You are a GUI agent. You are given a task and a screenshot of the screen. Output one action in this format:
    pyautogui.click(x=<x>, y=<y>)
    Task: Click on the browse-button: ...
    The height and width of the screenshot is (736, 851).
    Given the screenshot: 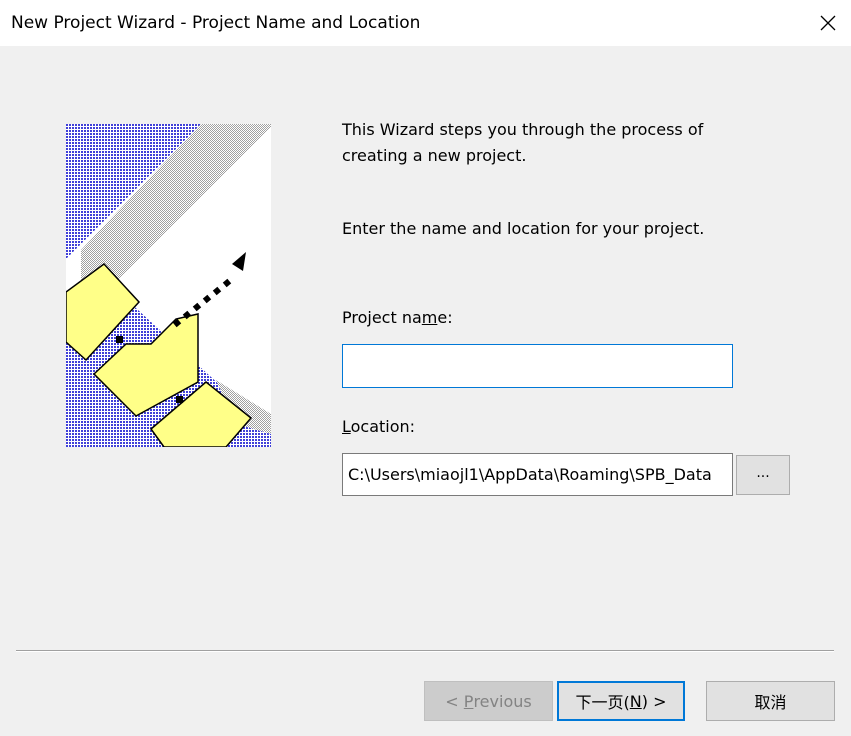 What is the action you would take?
    pyautogui.click(x=763, y=475)
    